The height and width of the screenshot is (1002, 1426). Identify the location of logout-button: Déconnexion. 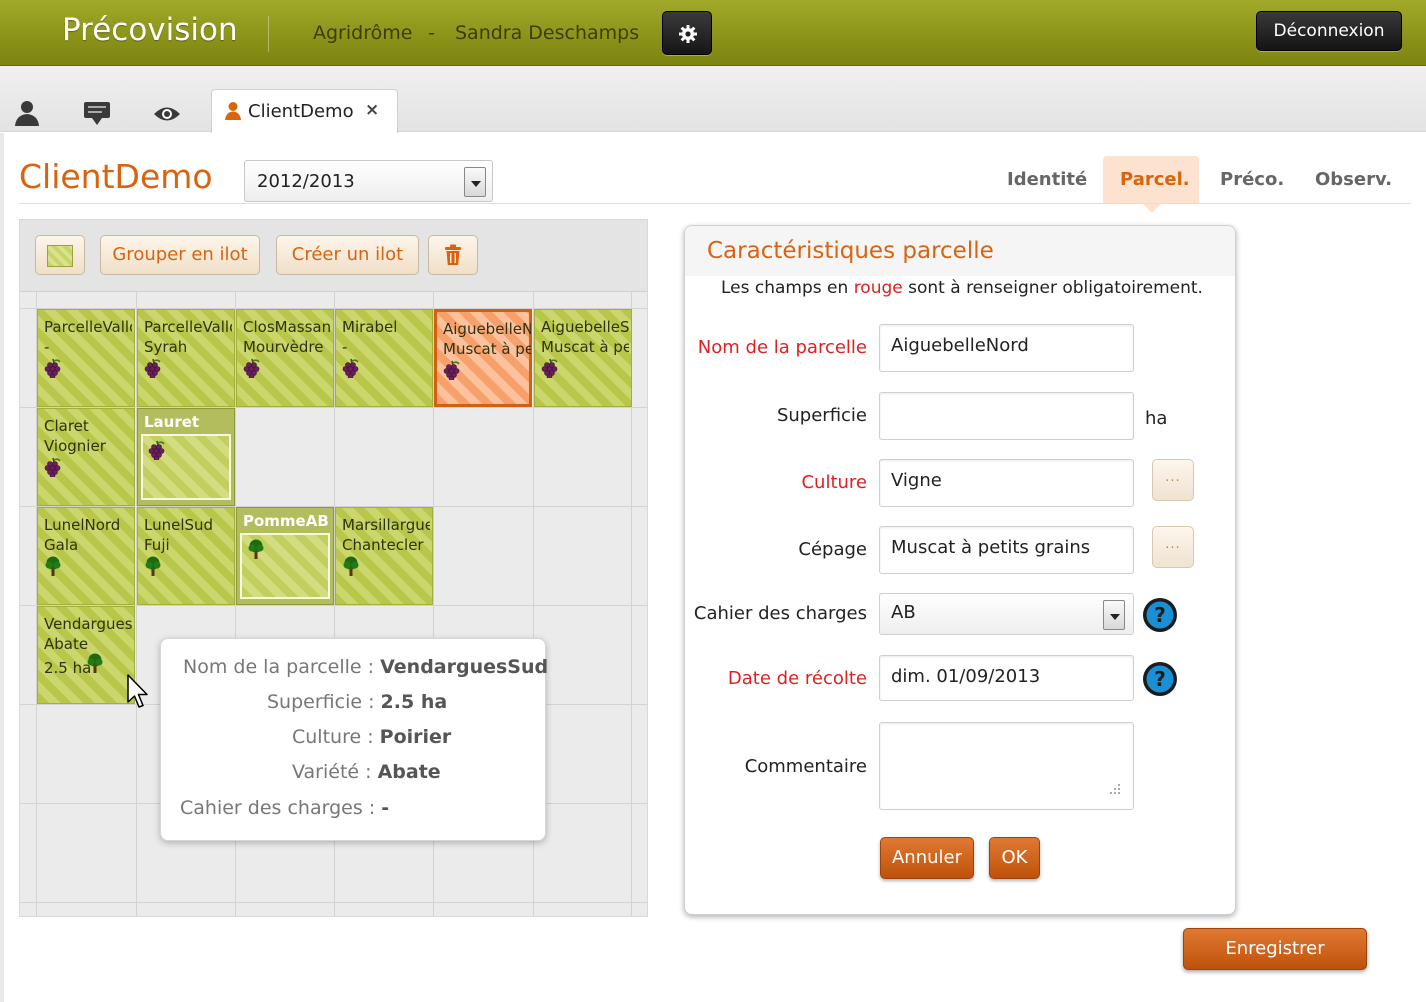
(1329, 31).